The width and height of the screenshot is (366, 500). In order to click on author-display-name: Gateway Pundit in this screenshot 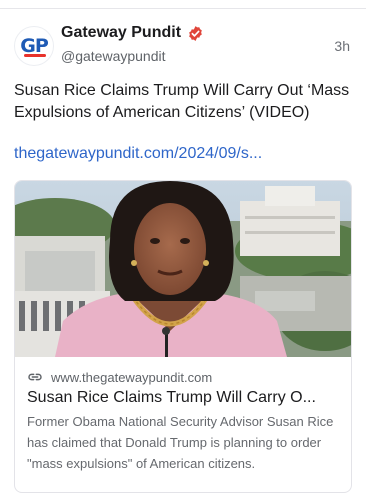, I will do `click(121, 33)`.